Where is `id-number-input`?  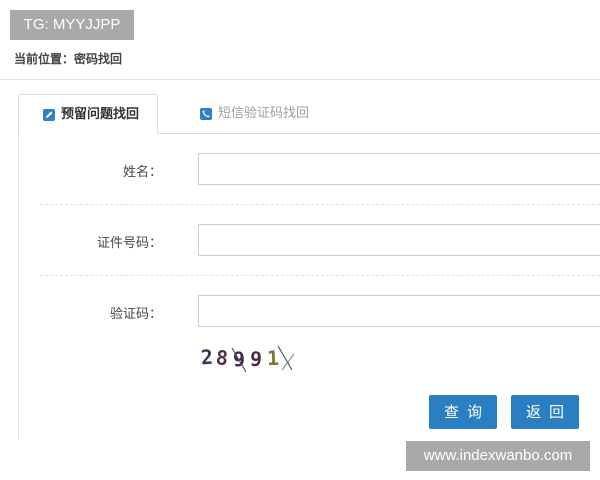 id-number-input is located at coordinates (399, 240).